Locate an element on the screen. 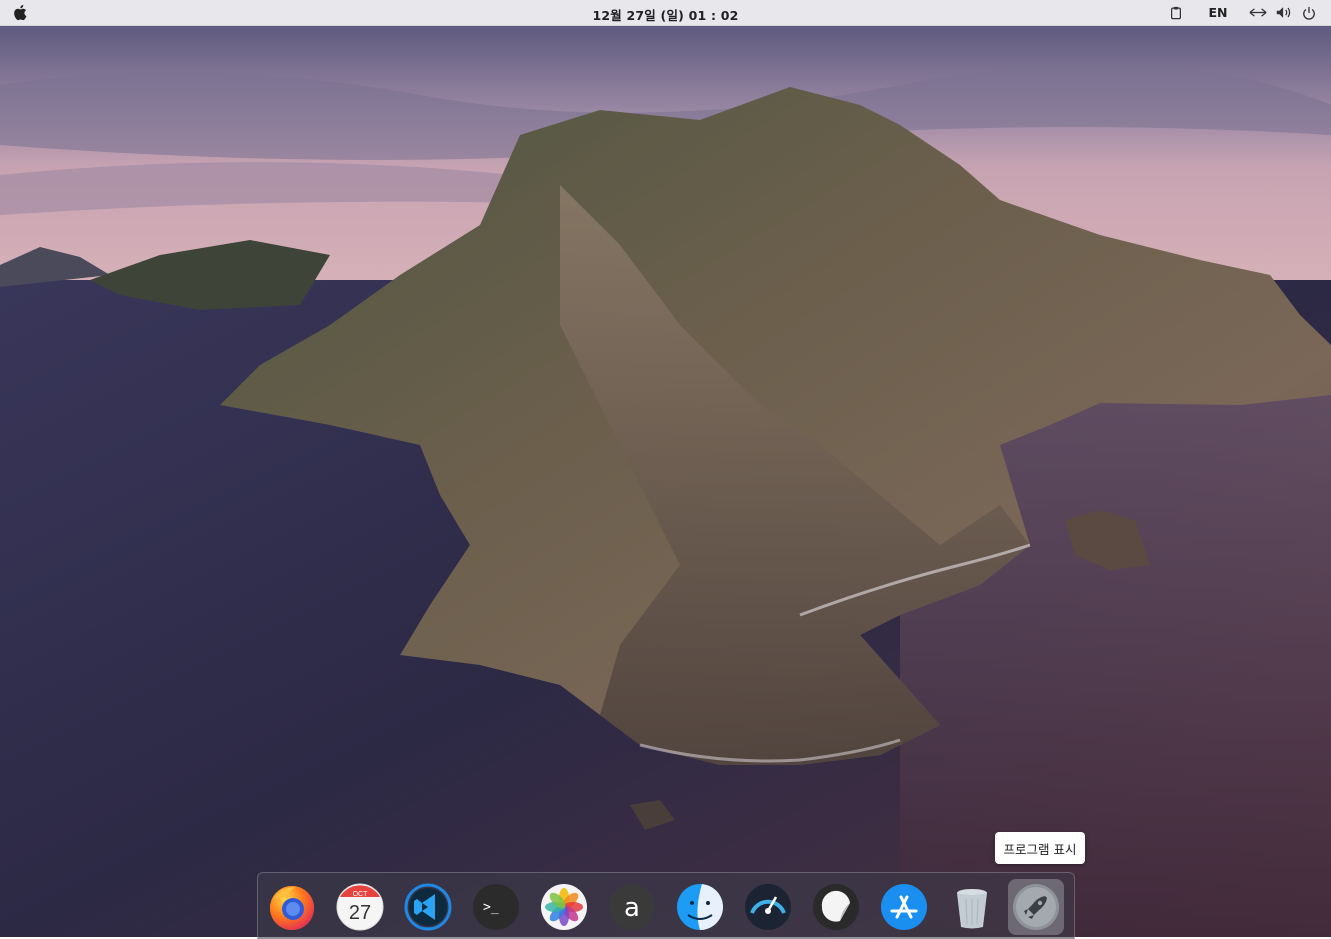 The width and height of the screenshot is (1331, 939). terminal-icon: >_ is located at coordinates (496, 907).